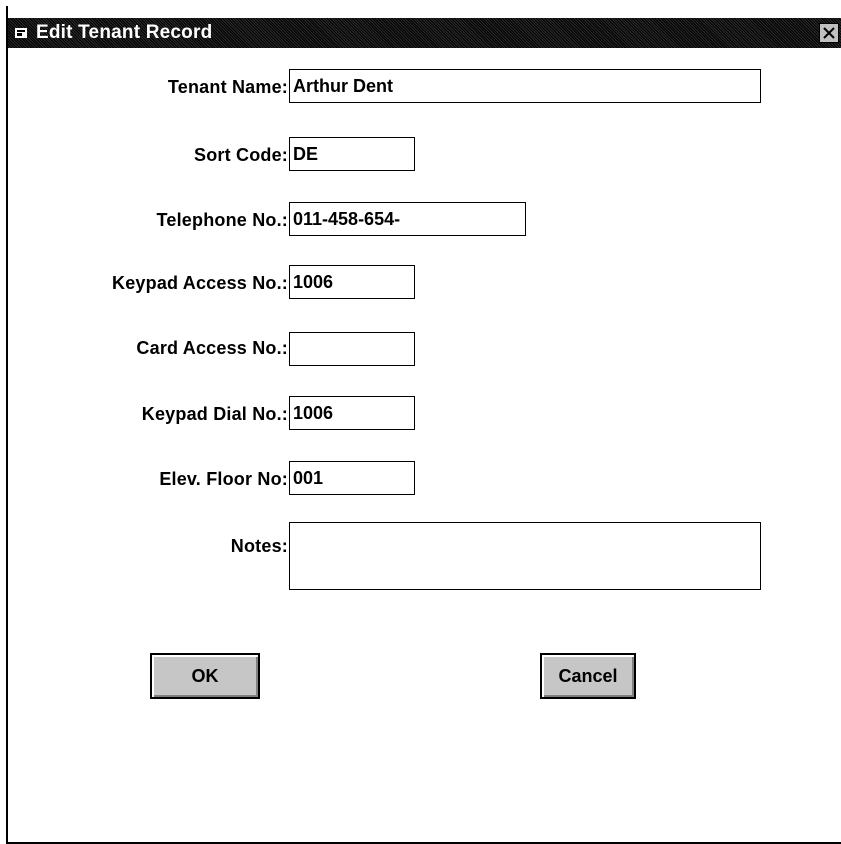 Image resolution: width=841 pixels, height=844 pixels. Describe the element at coordinates (588, 676) in the screenshot. I see `cancel-button: Cancel` at that location.